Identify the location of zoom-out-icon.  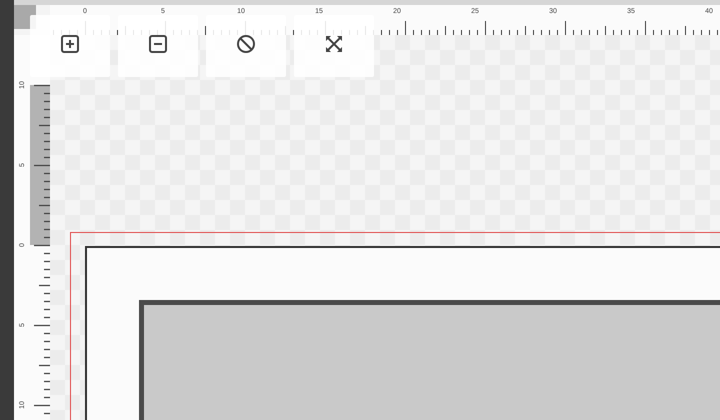
(158, 44).